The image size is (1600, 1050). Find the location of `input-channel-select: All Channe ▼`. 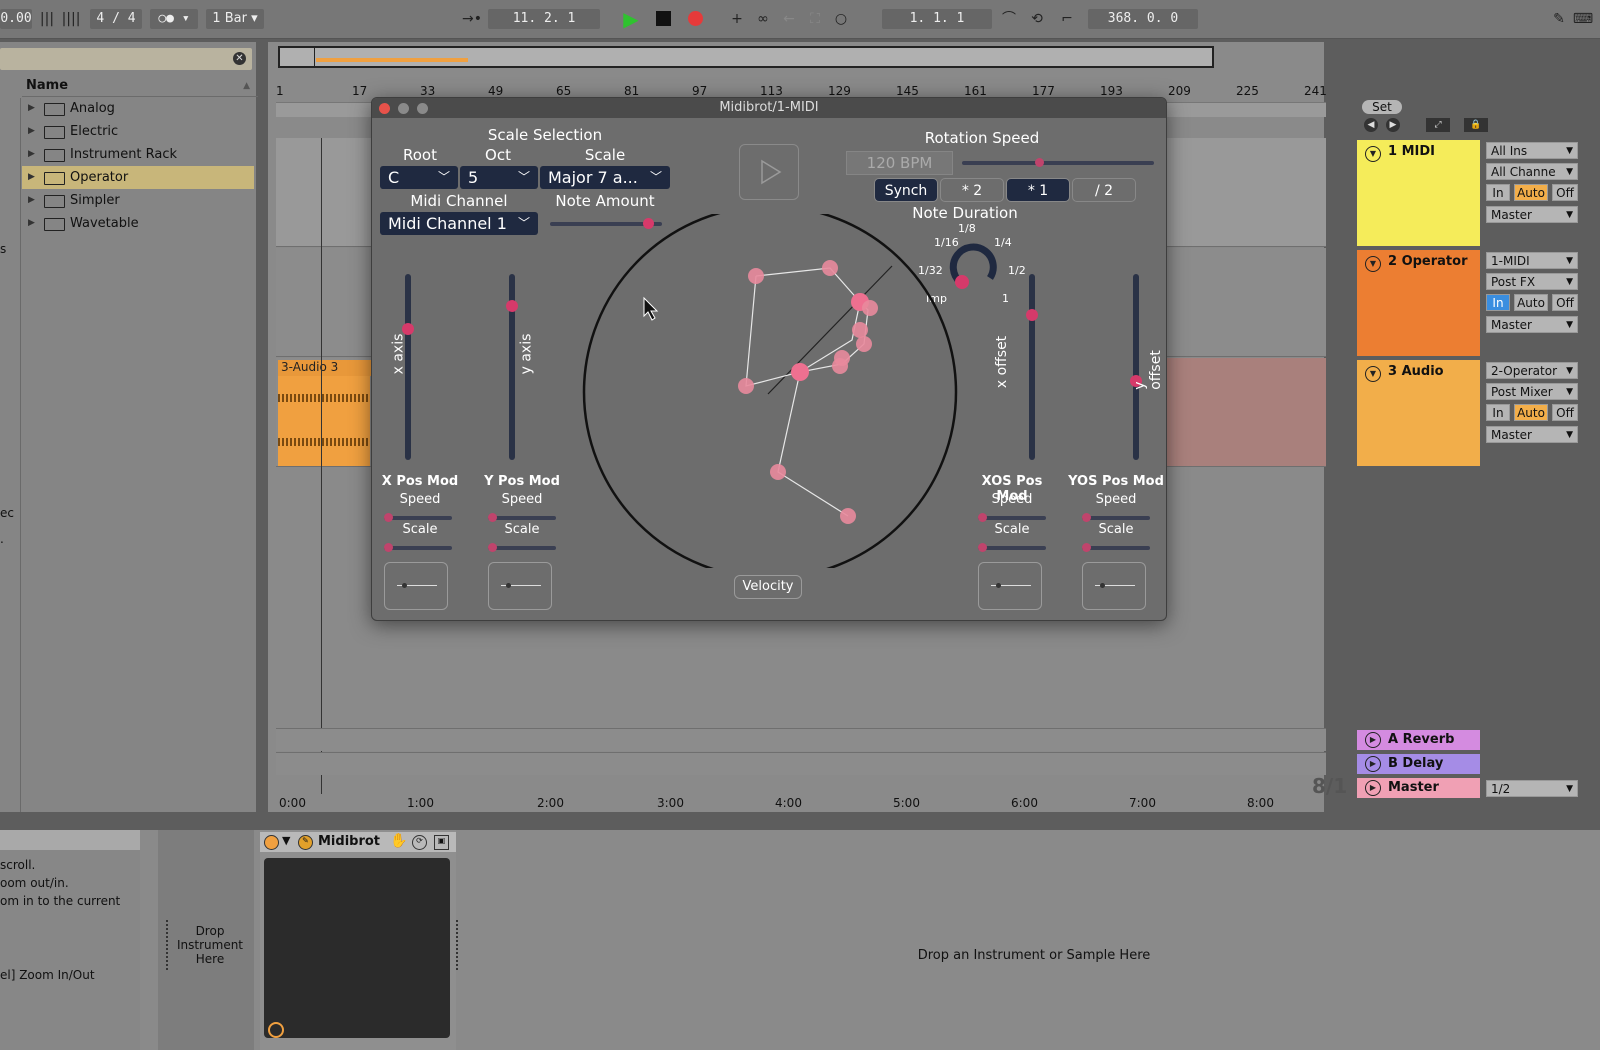

input-channel-select: All Channe ▼ is located at coordinates (1532, 171).